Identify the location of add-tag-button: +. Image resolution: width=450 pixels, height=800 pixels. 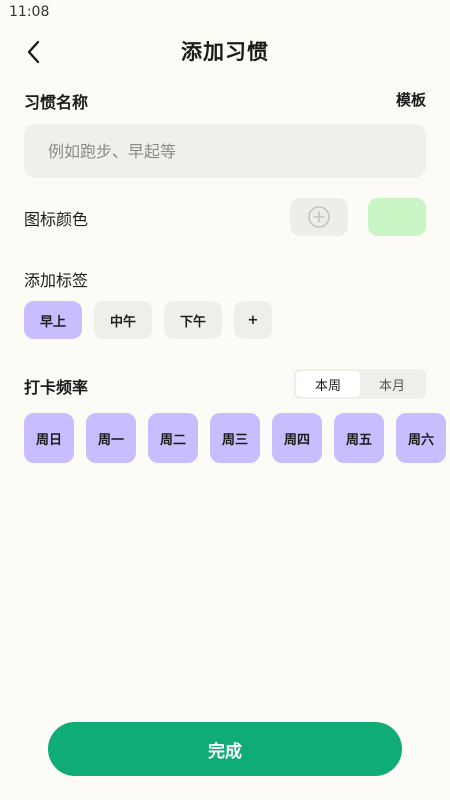
(253, 320).